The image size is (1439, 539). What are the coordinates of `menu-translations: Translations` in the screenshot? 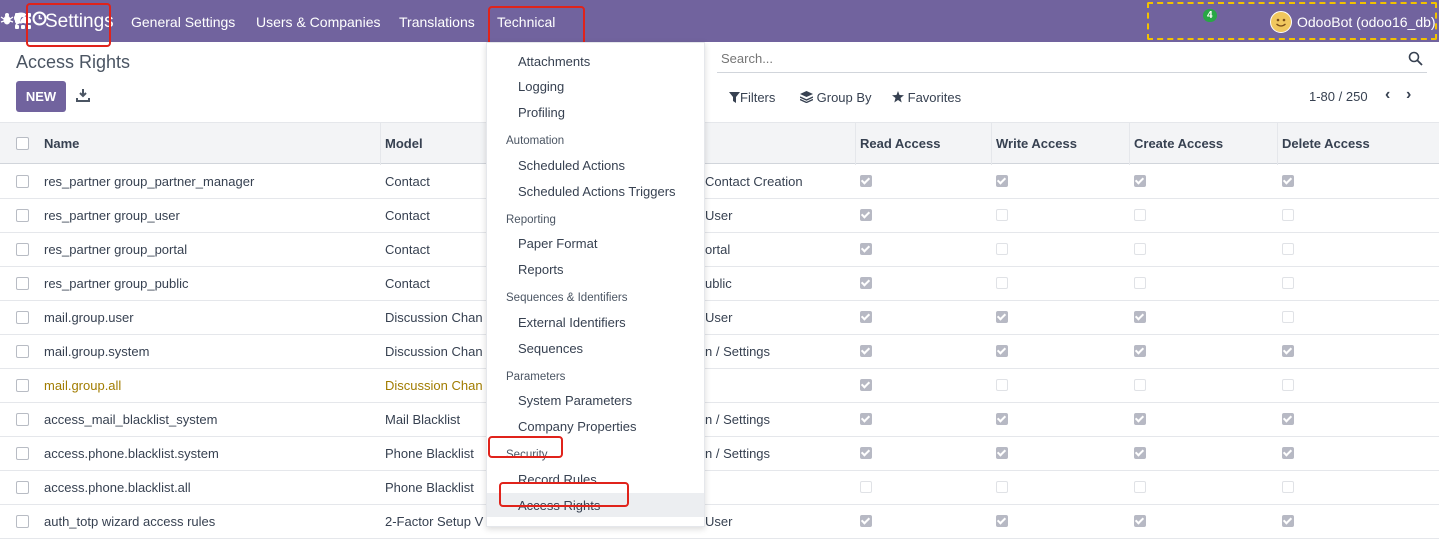 It's located at (437, 22).